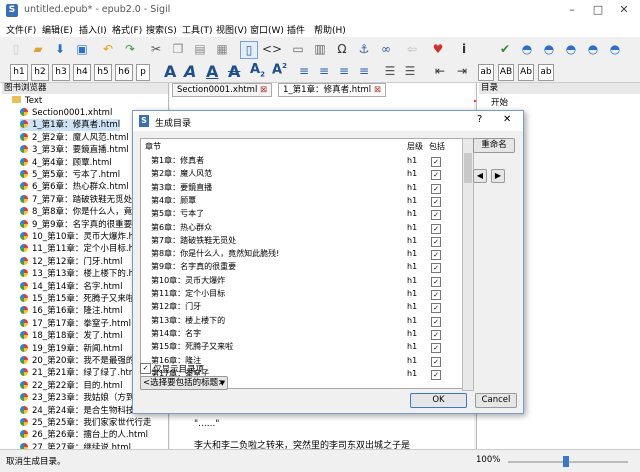 This screenshot has width=640, height=472. I want to click on undo-icon: ↶, so click(108, 49).